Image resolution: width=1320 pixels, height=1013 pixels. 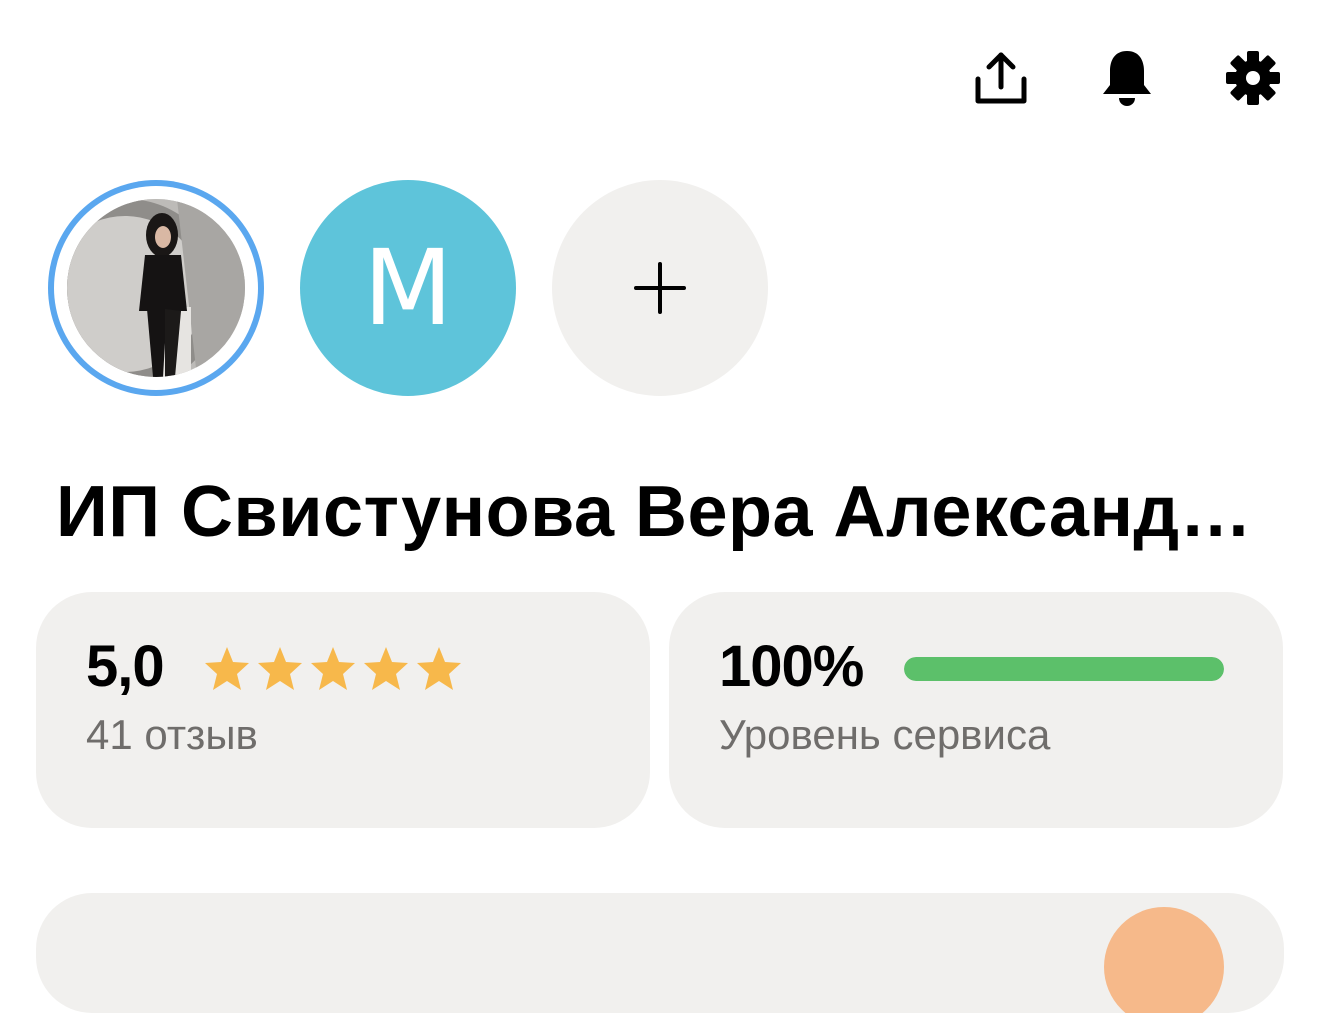 I want to click on service-progress-bar, so click(x=1064, y=669).